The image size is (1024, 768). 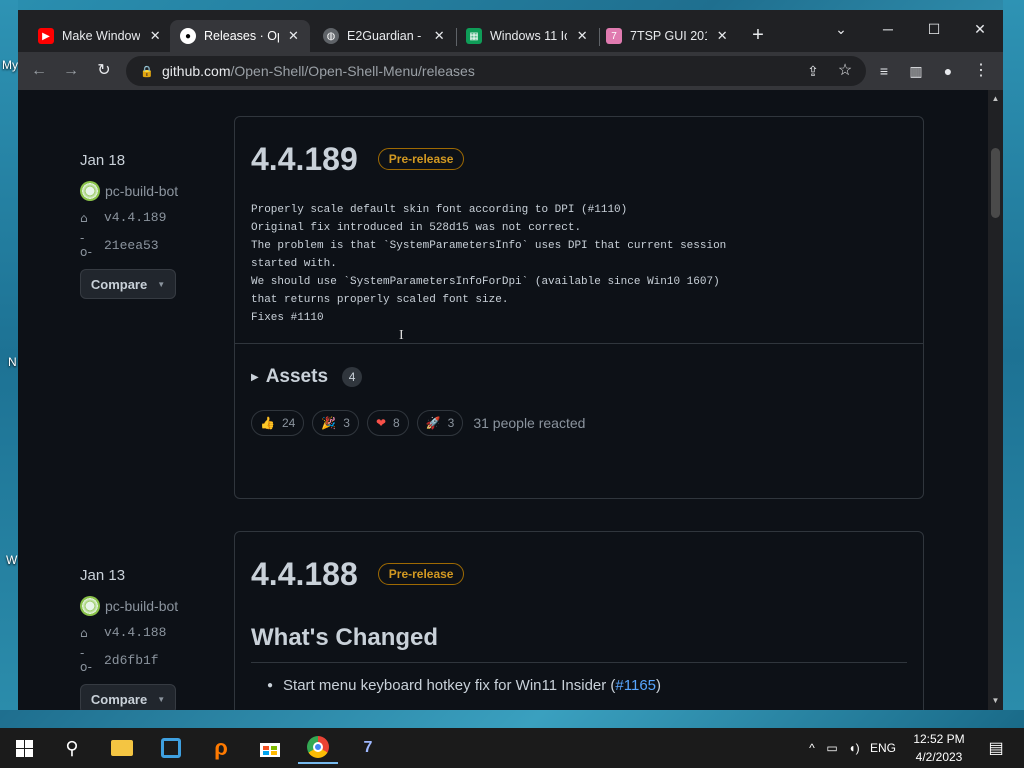 What do you see at coordinates (103, 575) in the screenshot?
I see `release-date: Jan 13` at bounding box center [103, 575].